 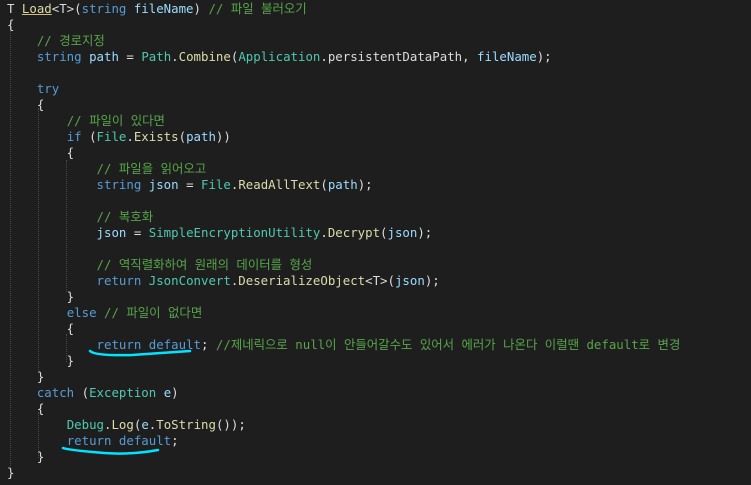 What do you see at coordinates (55, 392) in the screenshot?
I see `code-token: catch` at bounding box center [55, 392].